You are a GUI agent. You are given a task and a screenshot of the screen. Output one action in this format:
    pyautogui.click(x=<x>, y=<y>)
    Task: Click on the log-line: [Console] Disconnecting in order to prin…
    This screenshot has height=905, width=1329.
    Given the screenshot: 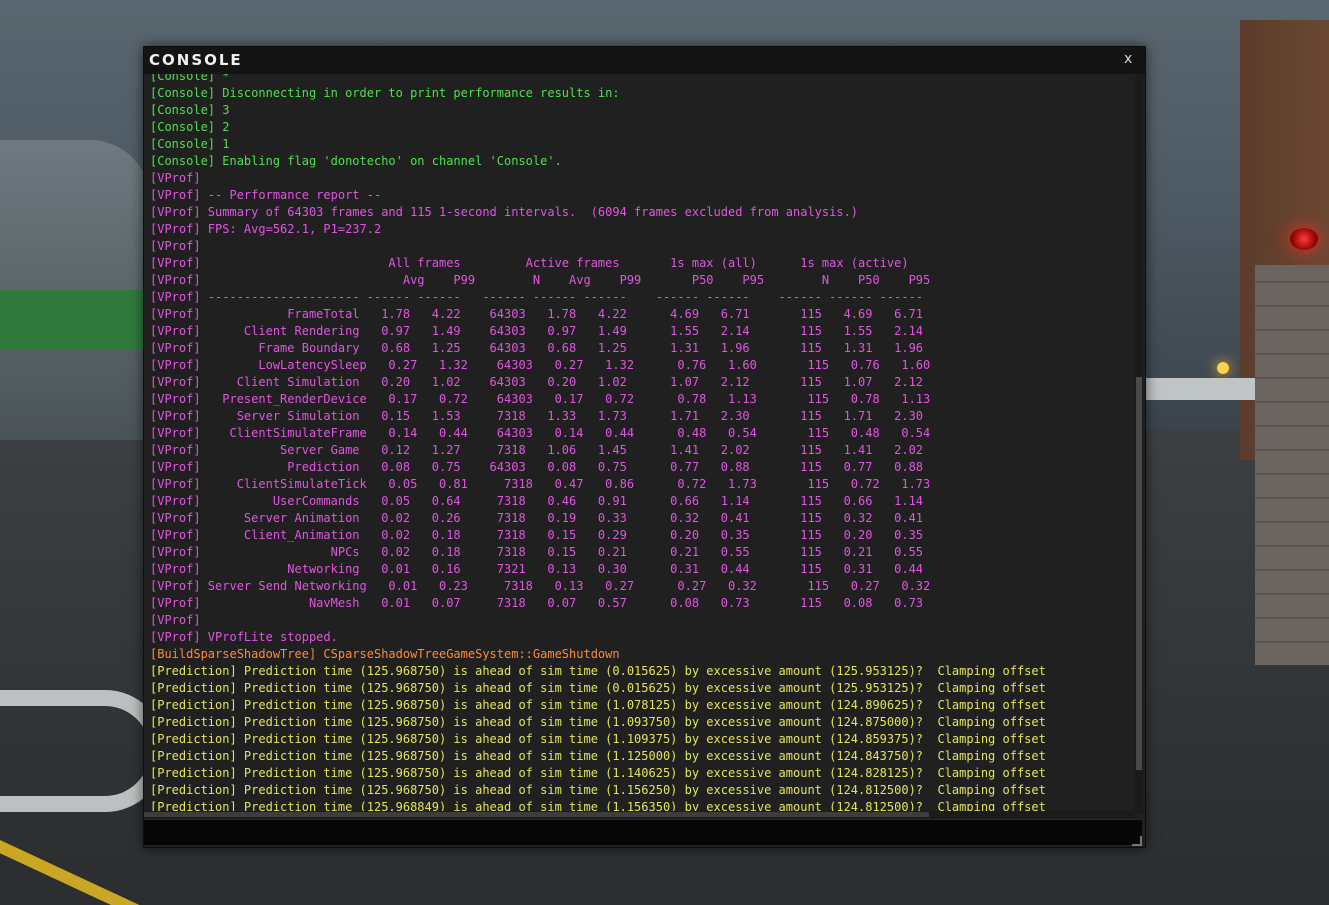 What is the action you would take?
    pyautogui.click(x=385, y=93)
    